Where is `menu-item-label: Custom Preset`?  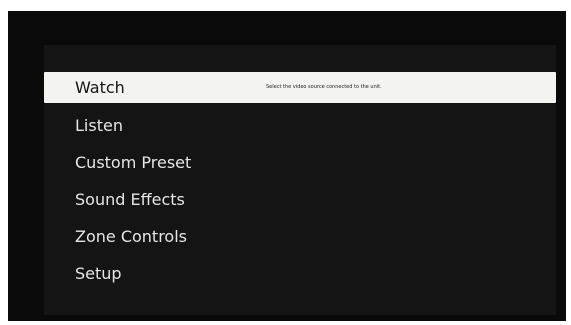
menu-item-label: Custom Preset is located at coordinates (133, 162).